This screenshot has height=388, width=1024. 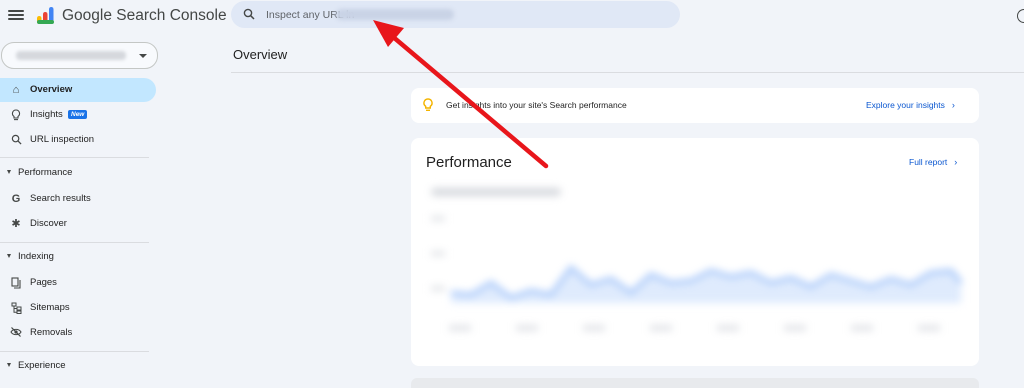 I want to click on explore-insights-link: Explore your insights ›, so click(x=910, y=105).